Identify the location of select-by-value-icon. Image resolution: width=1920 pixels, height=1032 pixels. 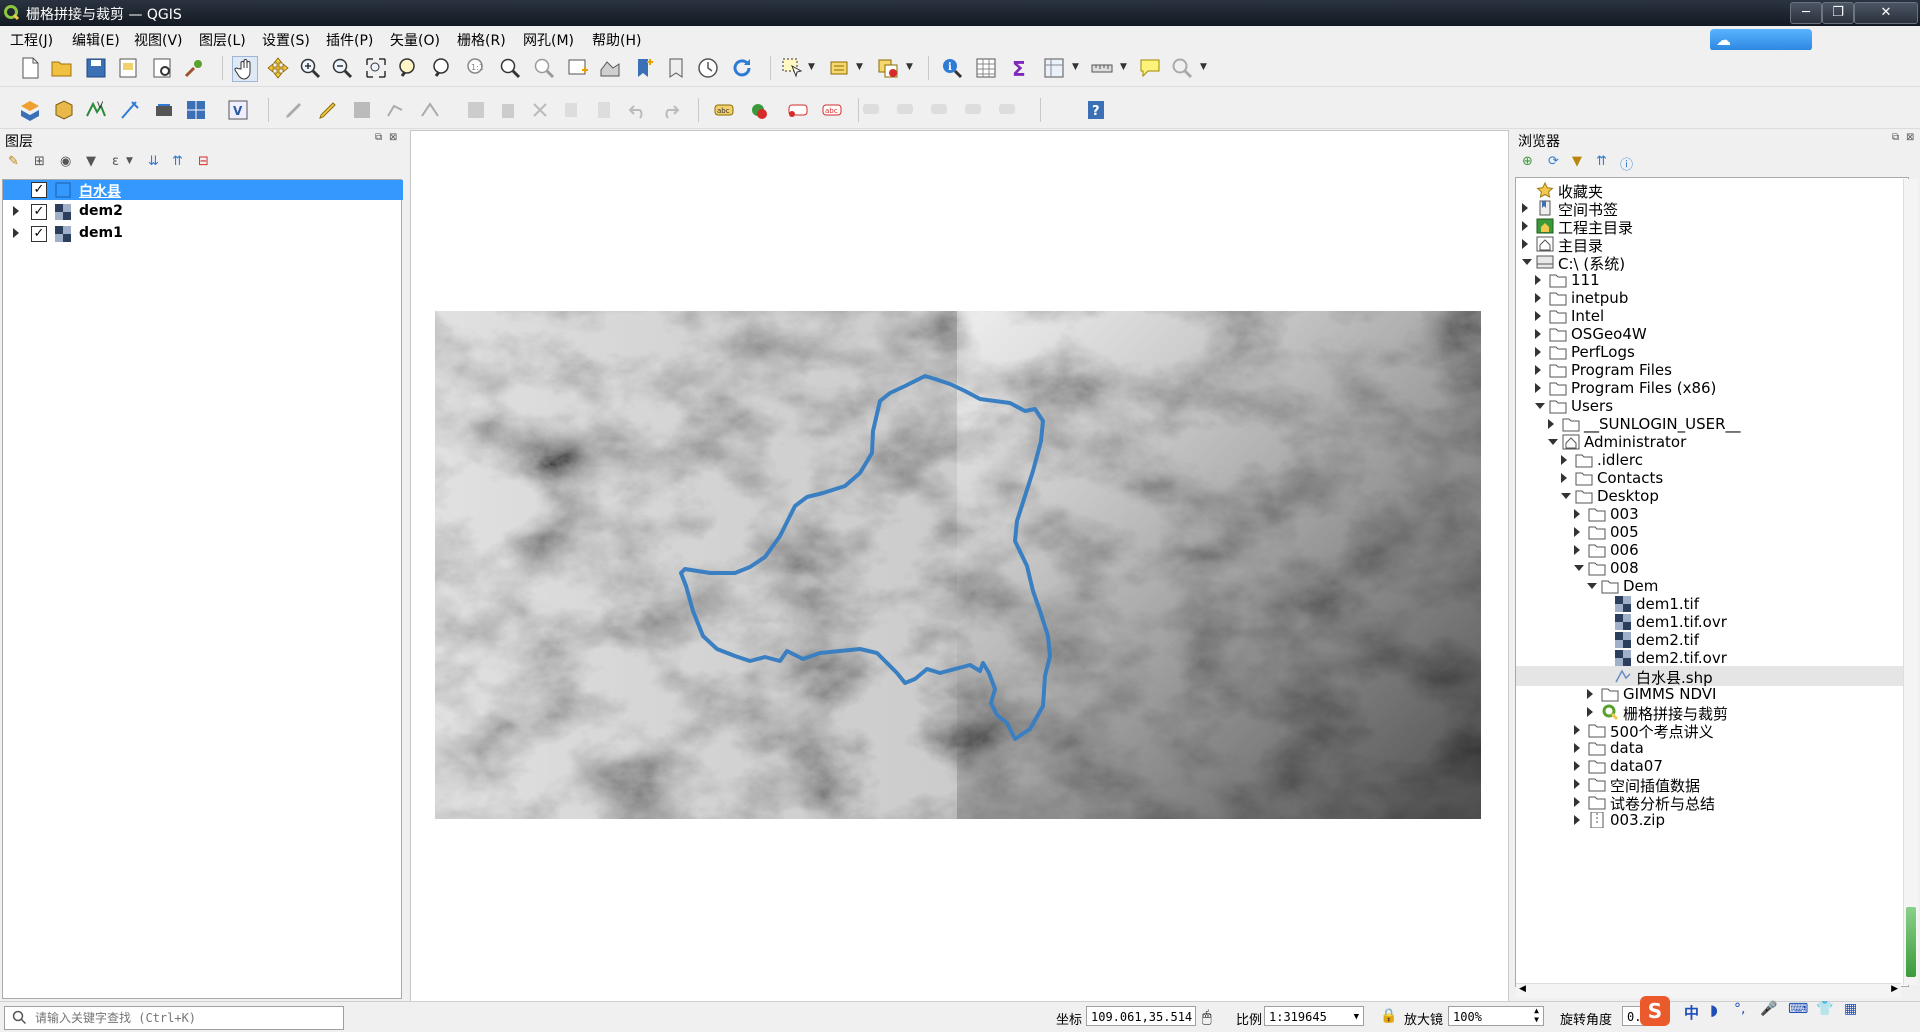
(840, 68).